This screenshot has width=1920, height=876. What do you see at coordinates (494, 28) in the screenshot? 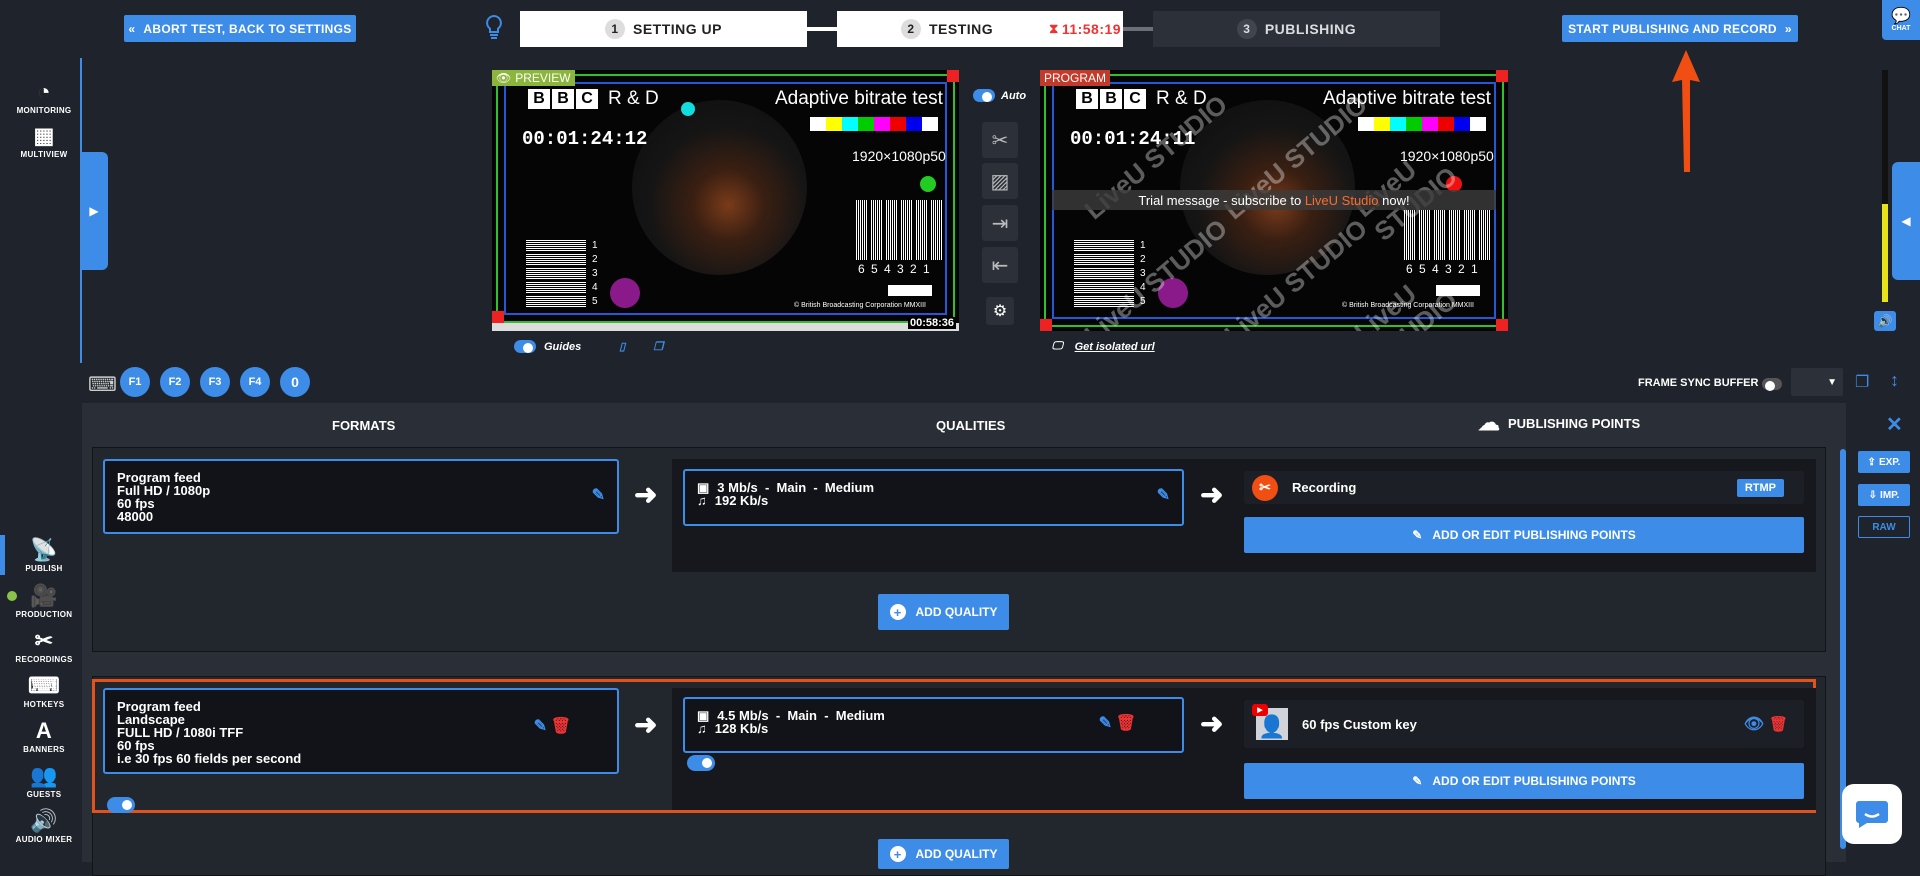
I see `lightbulb-icon` at bounding box center [494, 28].